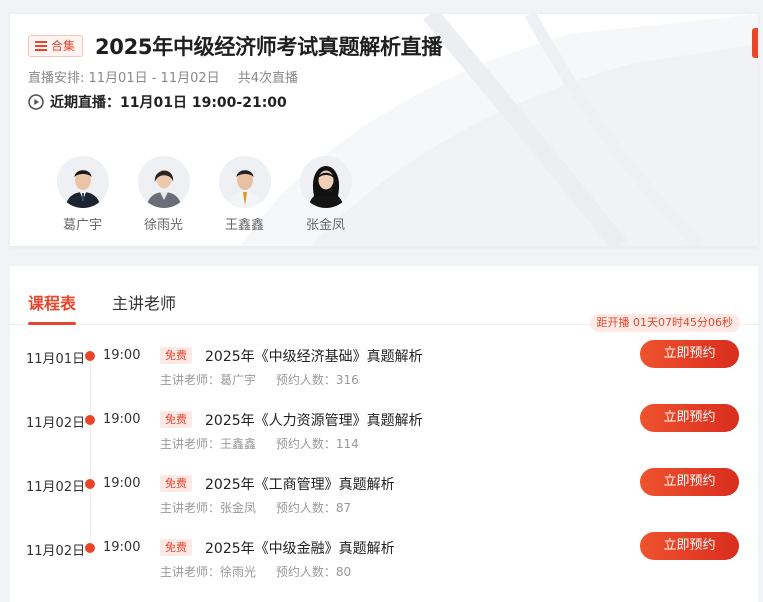  Describe the element at coordinates (82, 225) in the screenshot. I see `teacher-name: 葛广宇` at that location.